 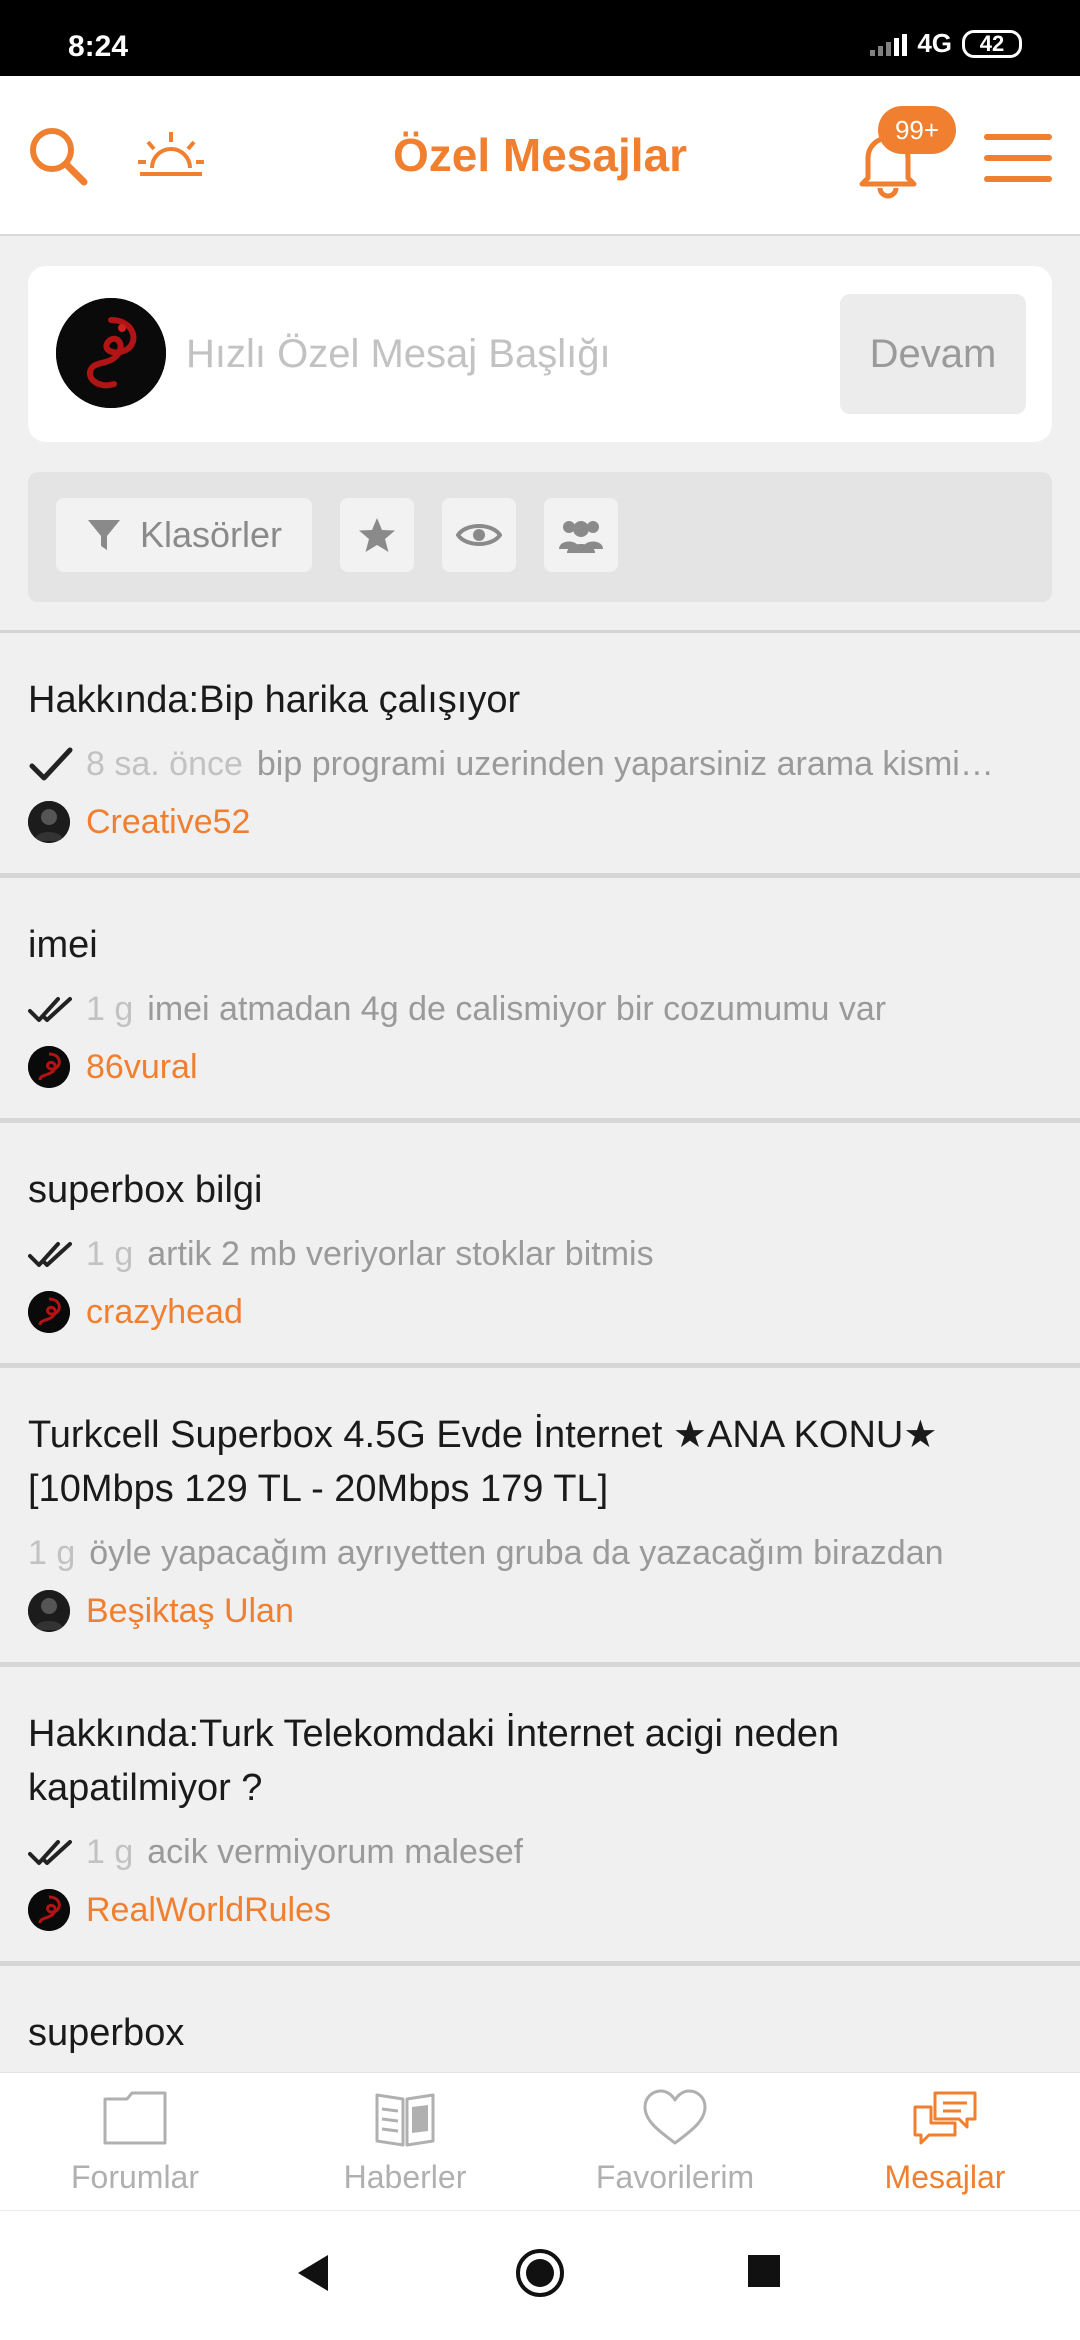 I want to click on nav-messages-label: Mesajlar, so click(x=945, y=2177).